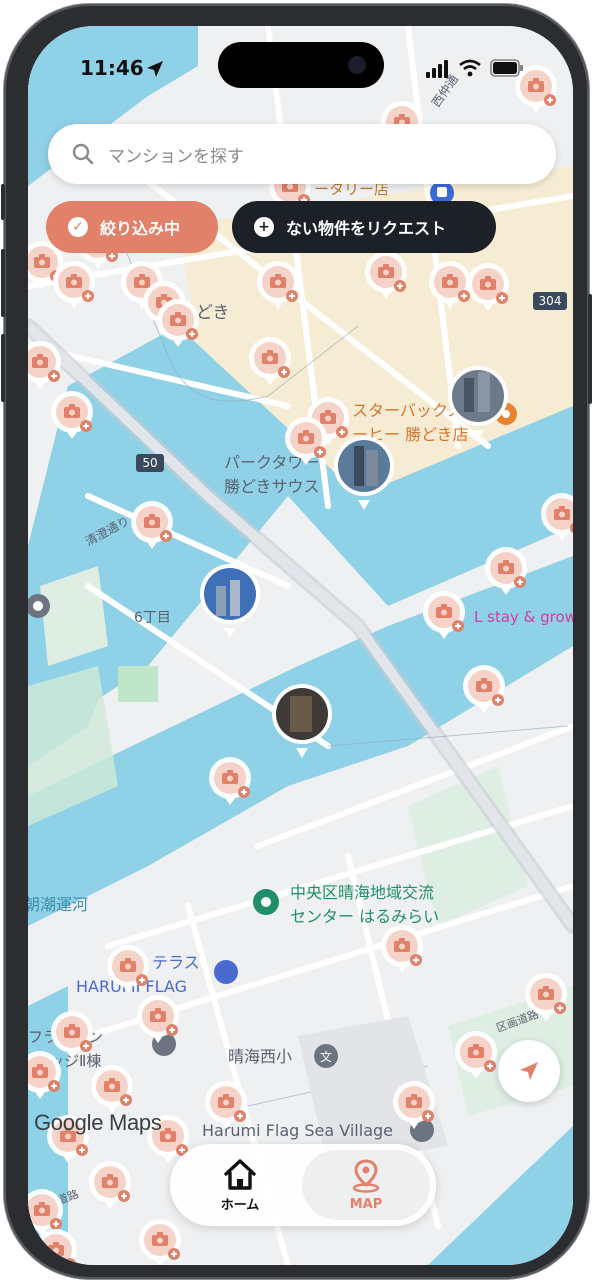 This screenshot has height=1283, width=593. I want to click on label-stay-grow: L stay & grow, so click(523, 617).